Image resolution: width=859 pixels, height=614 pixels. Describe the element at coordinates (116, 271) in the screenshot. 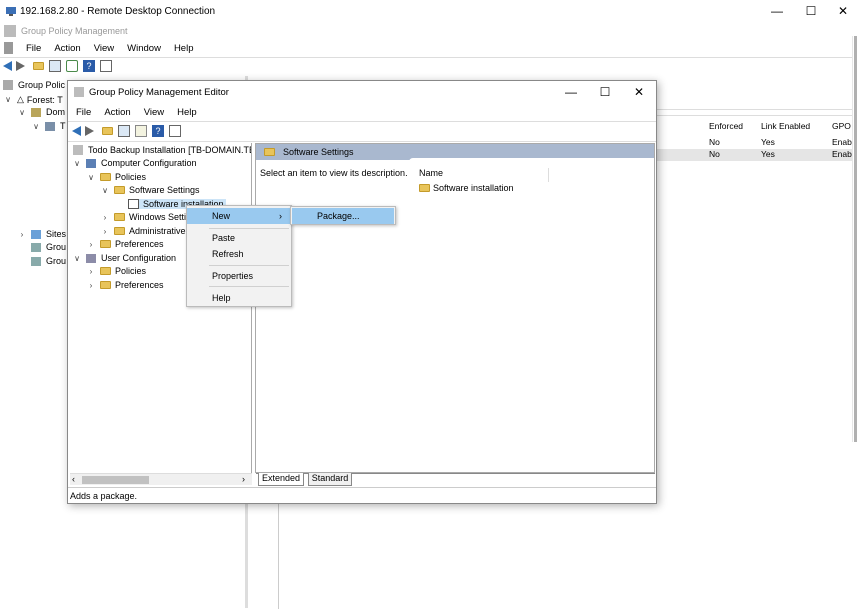

I see `editor-tree-item: › Policies` at that location.